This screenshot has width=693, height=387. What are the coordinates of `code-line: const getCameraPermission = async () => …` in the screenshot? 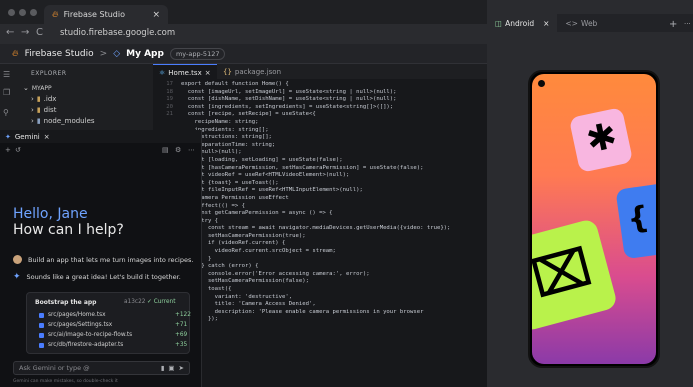 It's located at (320, 214).